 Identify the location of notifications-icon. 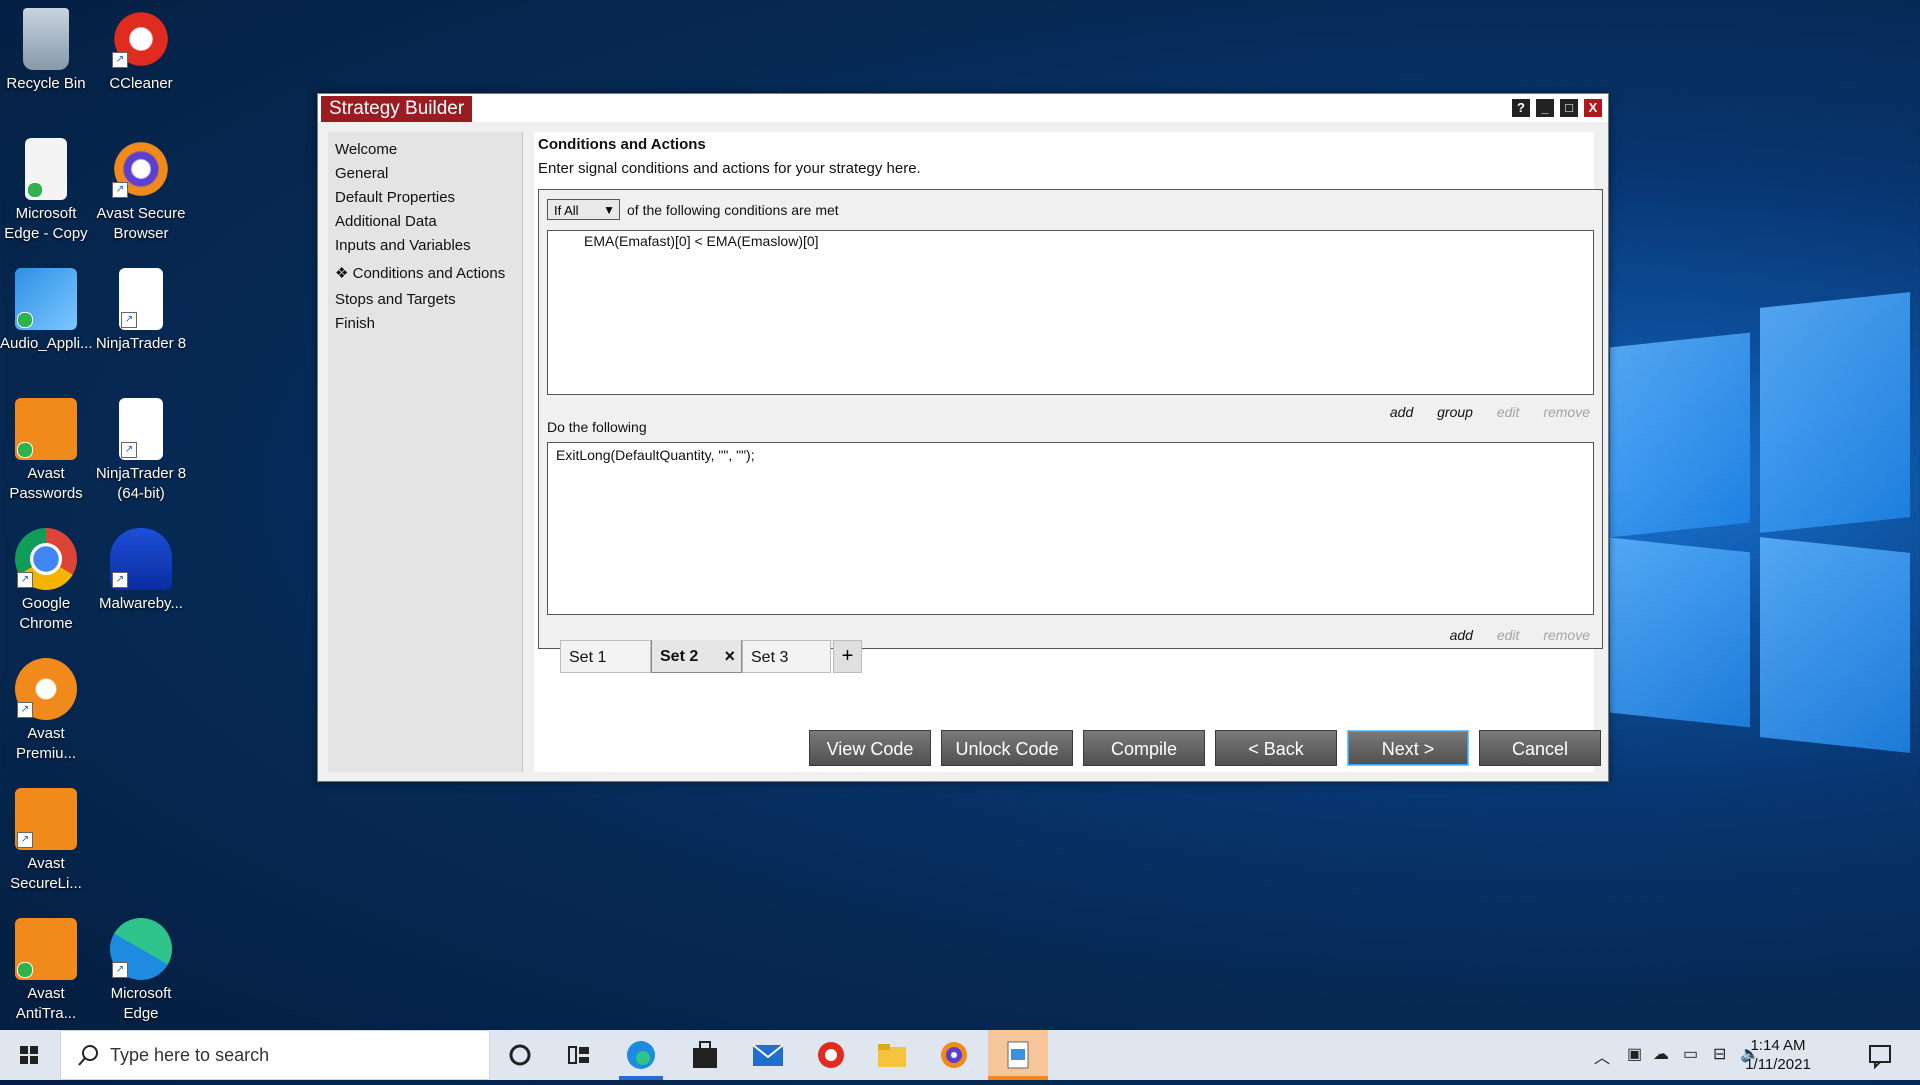
(1880, 1055).